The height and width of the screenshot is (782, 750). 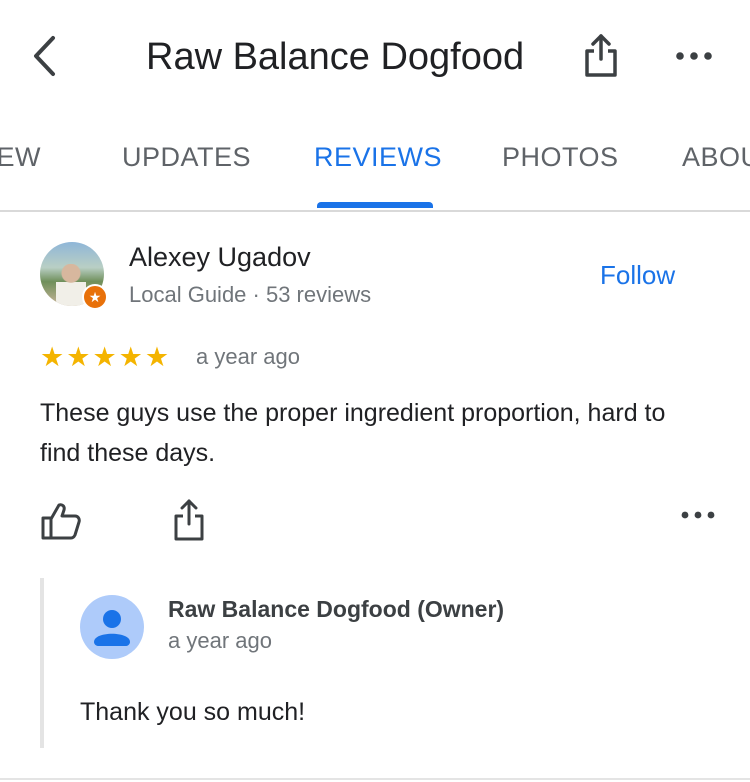 I want to click on owner-reply-time: a year ago, so click(x=220, y=640).